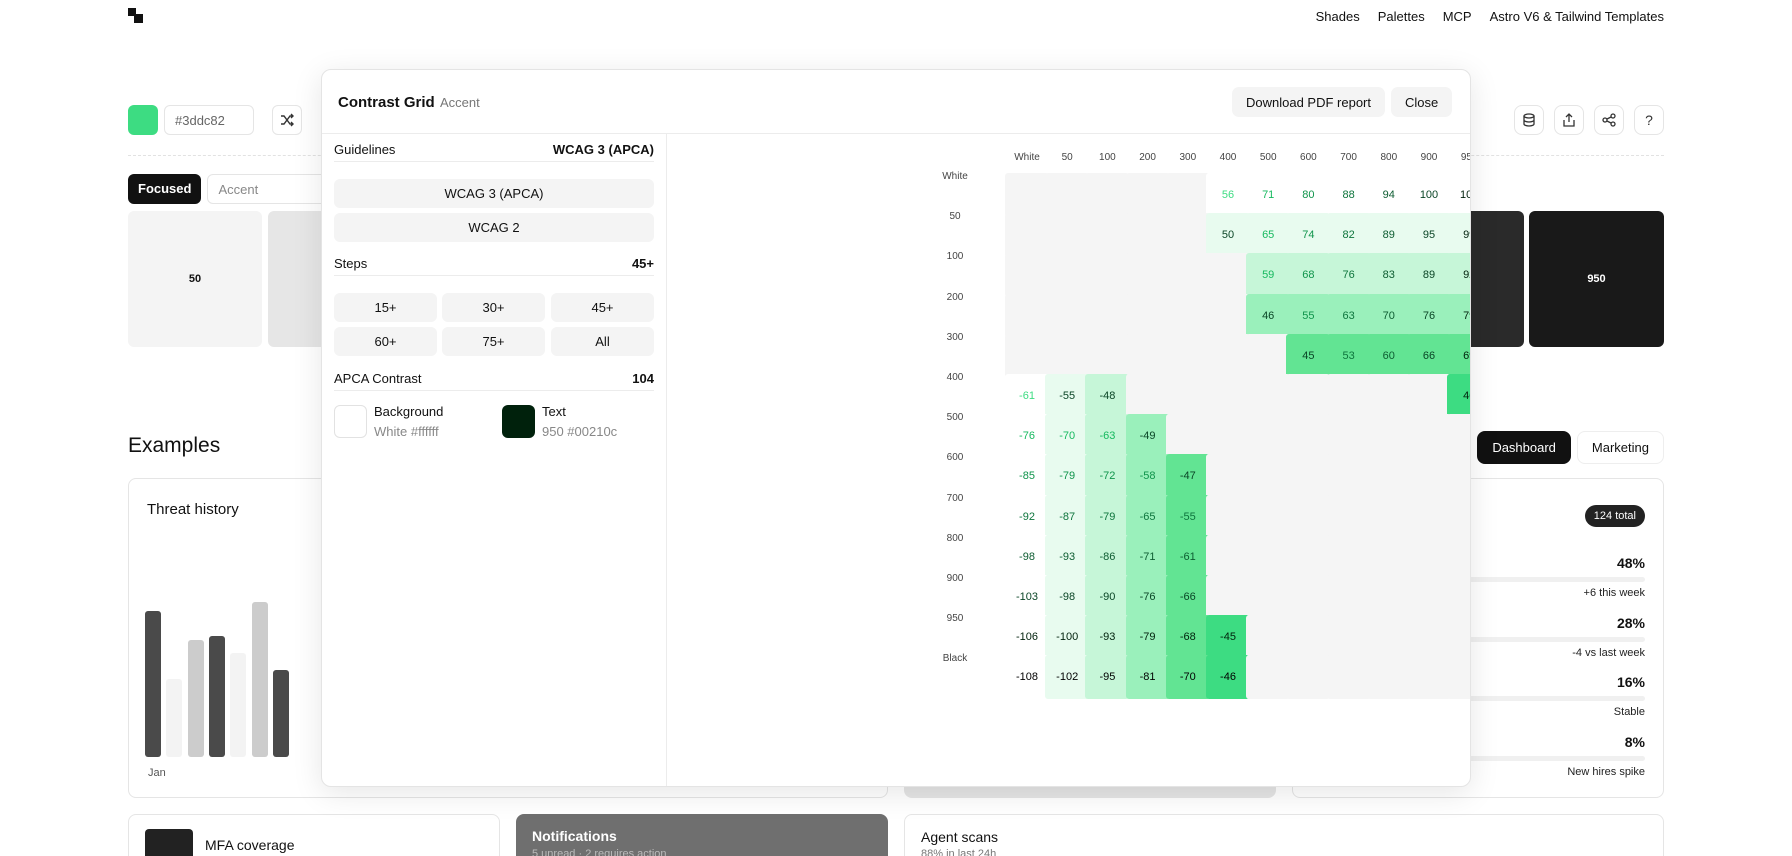 The height and width of the screenshot is (856, 1792). I want to click on contrast-cell: 99, so click(1458, 235).